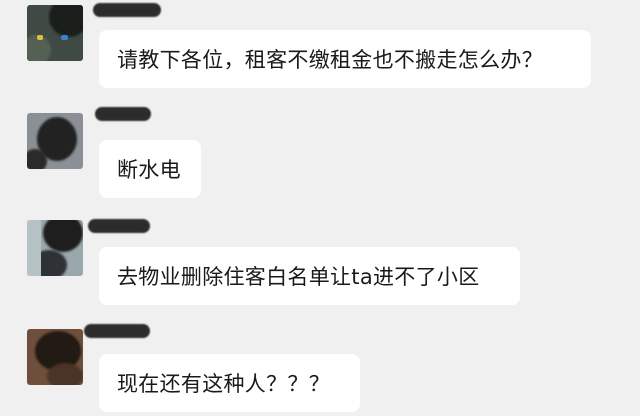 This screenshot has width=640, height=416. What do you see at coordinates (223, 384) in the screenshot?
I see `message-text: 现在还有这种人？？？` at bounding box center [223, 384].